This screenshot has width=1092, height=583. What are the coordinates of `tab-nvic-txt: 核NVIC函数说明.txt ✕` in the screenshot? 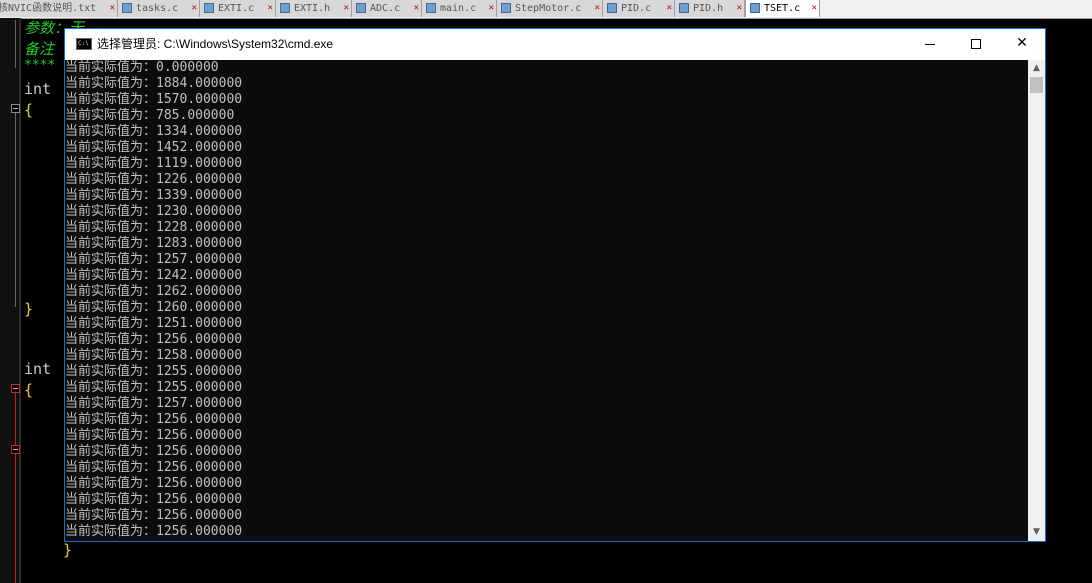 It's located at (59, 8).